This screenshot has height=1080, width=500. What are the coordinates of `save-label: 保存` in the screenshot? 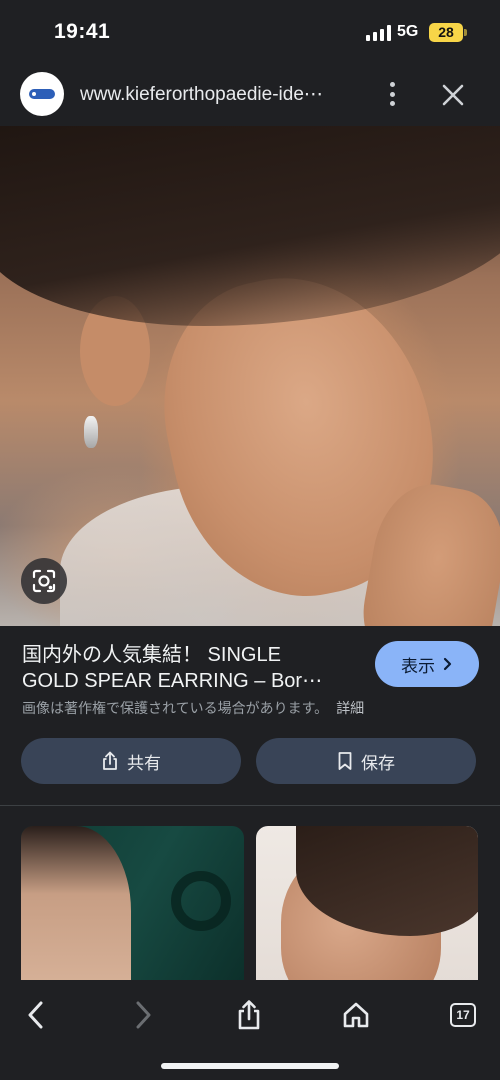 It's located at (378, 763).